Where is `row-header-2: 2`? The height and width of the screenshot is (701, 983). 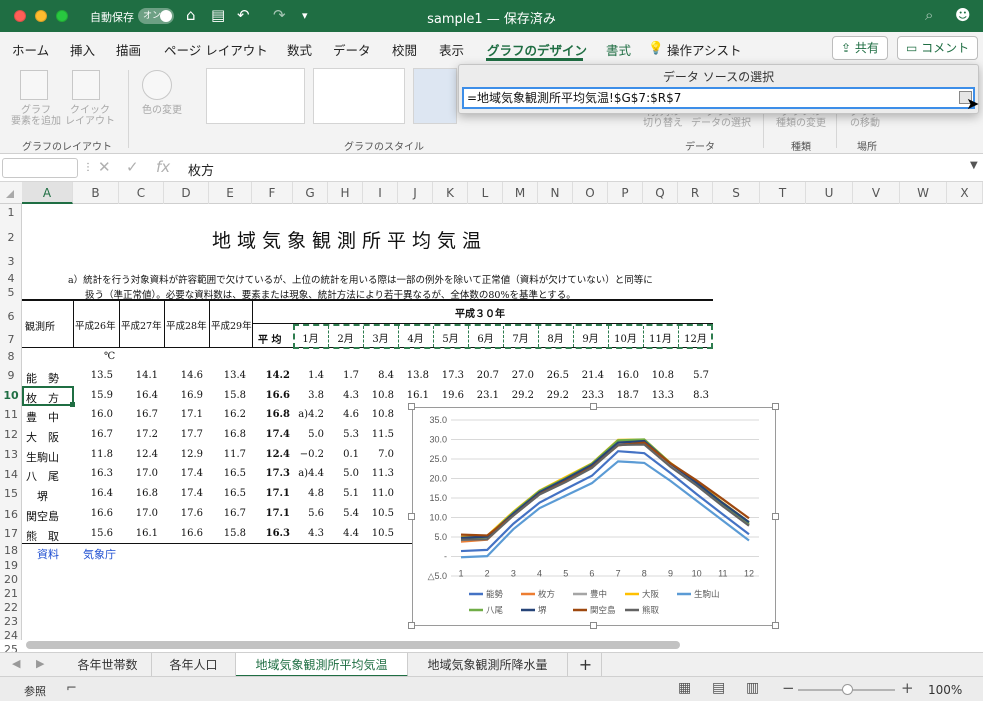
row-header-2: 2 is located at coordinates (11, 237).